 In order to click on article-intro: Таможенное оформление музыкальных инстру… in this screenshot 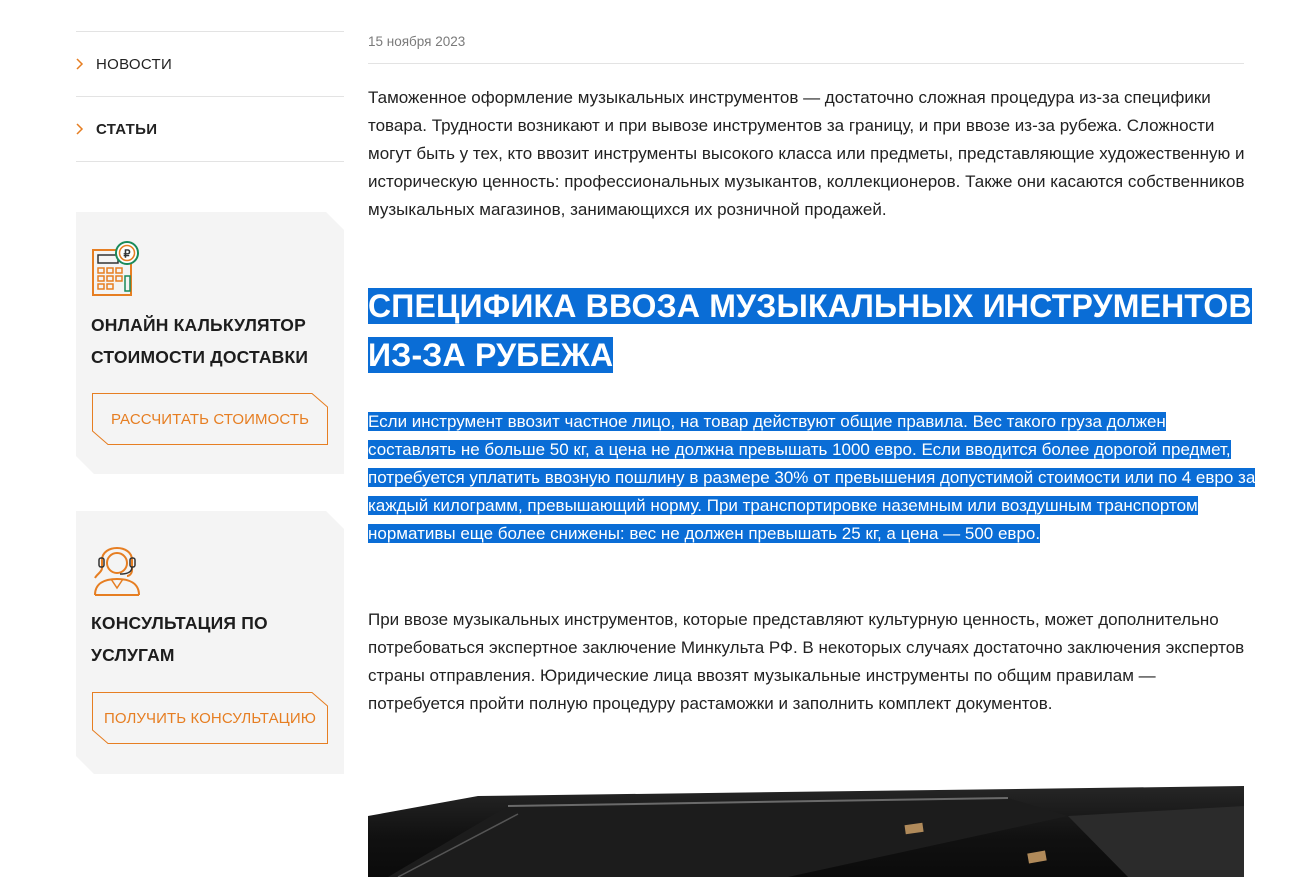, I will do `click(806, 153)`.